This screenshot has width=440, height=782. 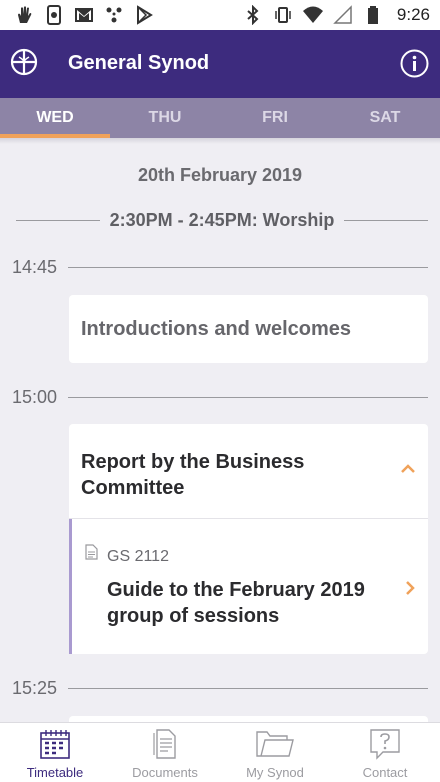 I want to click on nav-label: My Synod, so click(x=275, y=772).